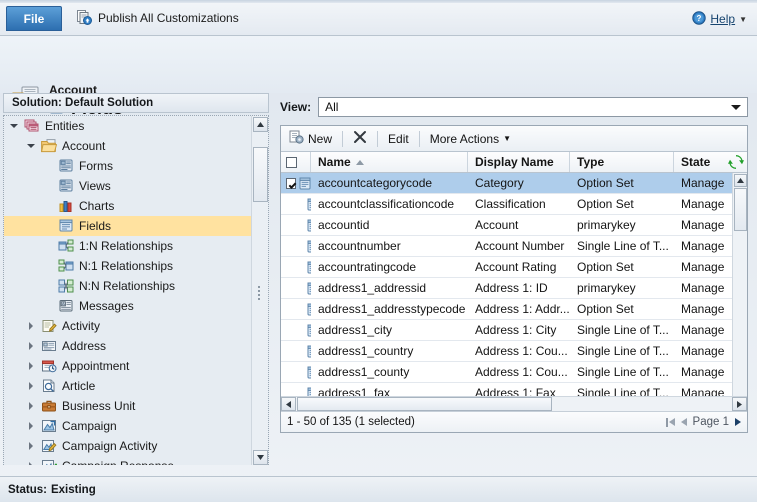 This screenshot has height=502, width=757. I want to click on tree-item-address: Address, so click(127, 346).